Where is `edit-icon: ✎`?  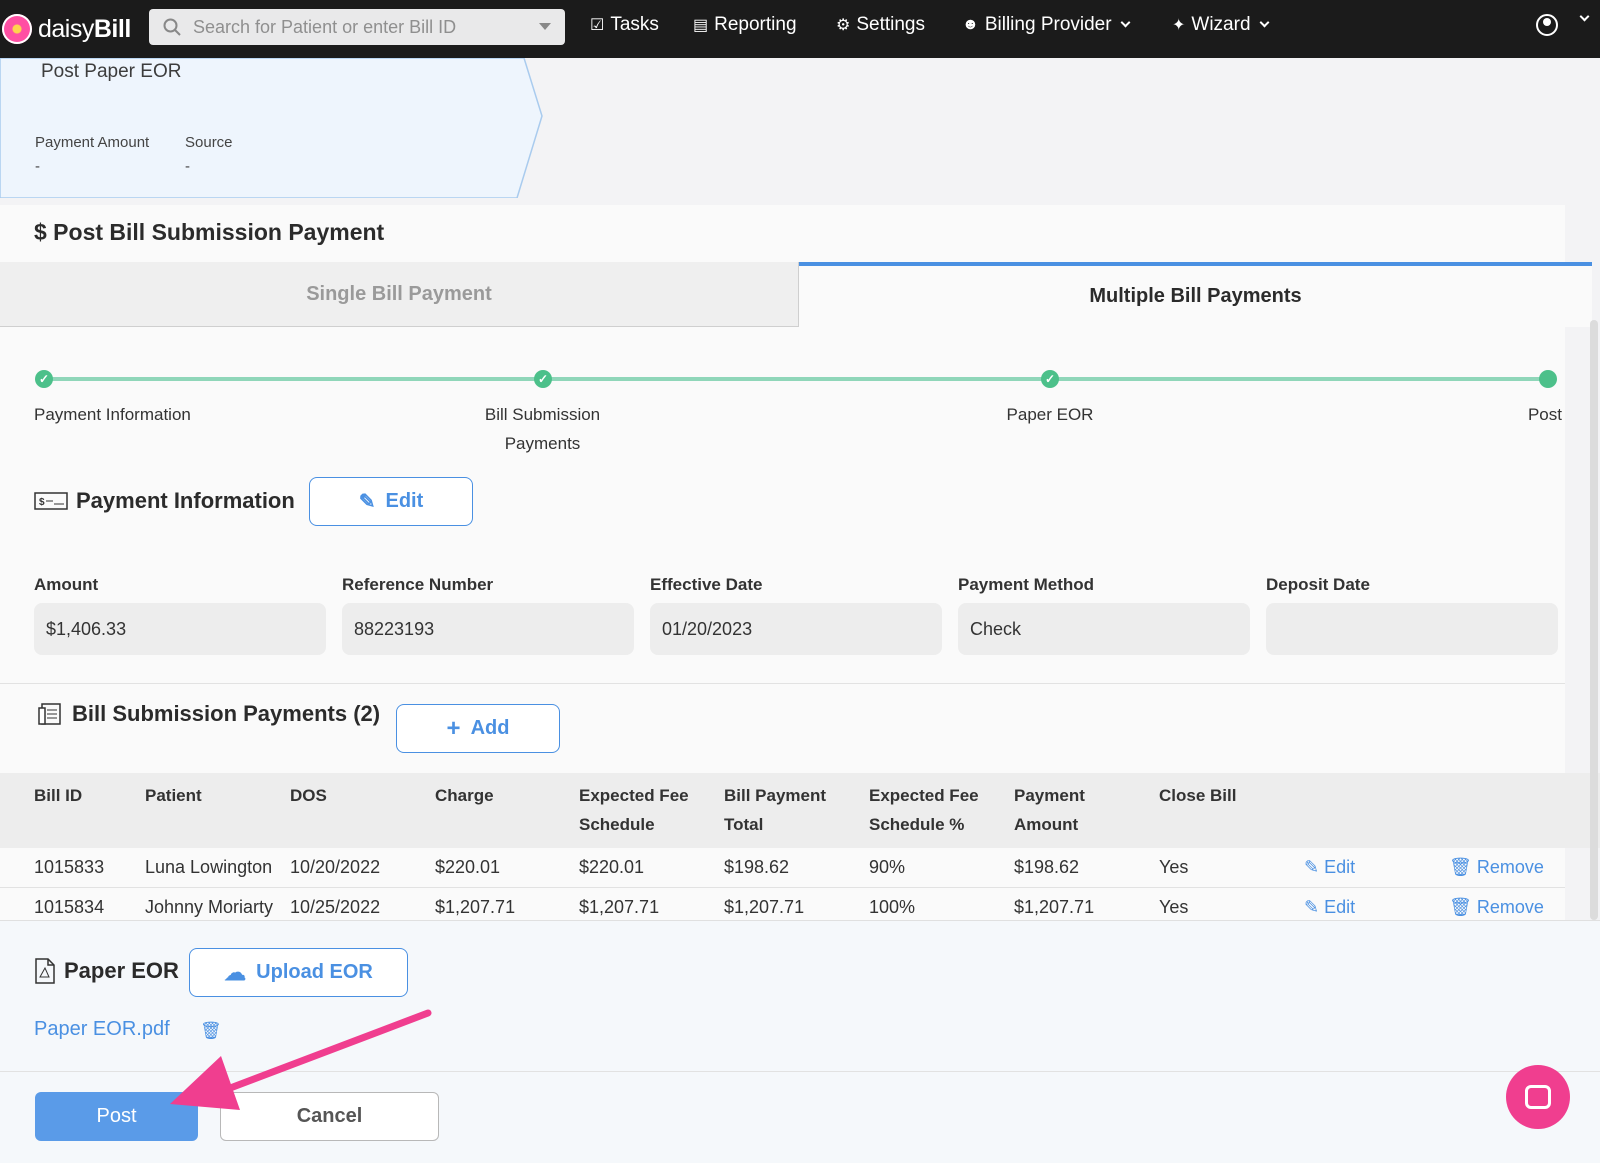
edit-icon: ✎ is located at coordinates (1312, 867).